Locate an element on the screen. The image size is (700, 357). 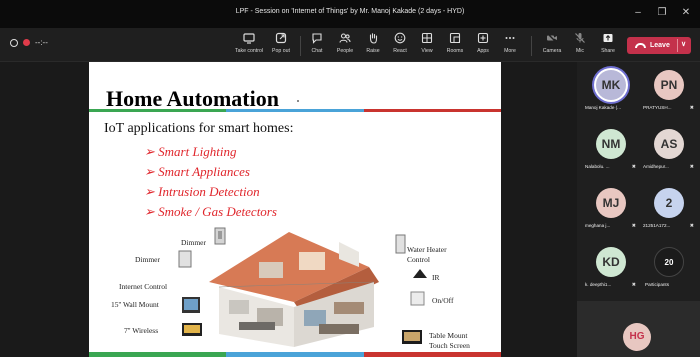
take-control-icon is located at coordinates (249, 38).